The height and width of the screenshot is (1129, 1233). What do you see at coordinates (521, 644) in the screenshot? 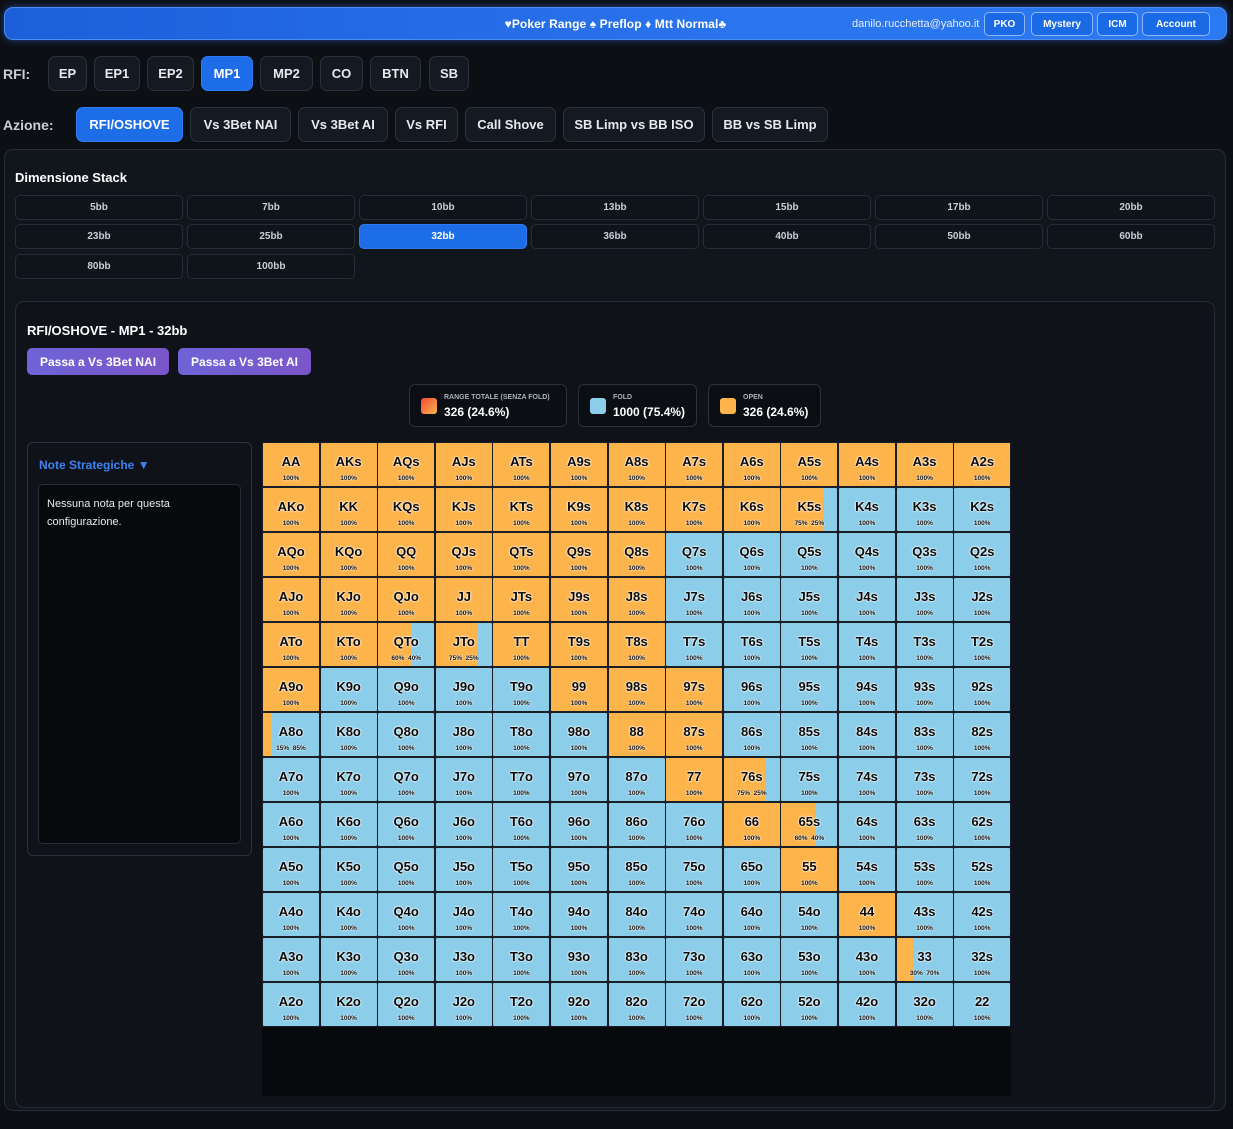
I see `hand-cell-TT: TT 100%` at bounding box center [521, 644].